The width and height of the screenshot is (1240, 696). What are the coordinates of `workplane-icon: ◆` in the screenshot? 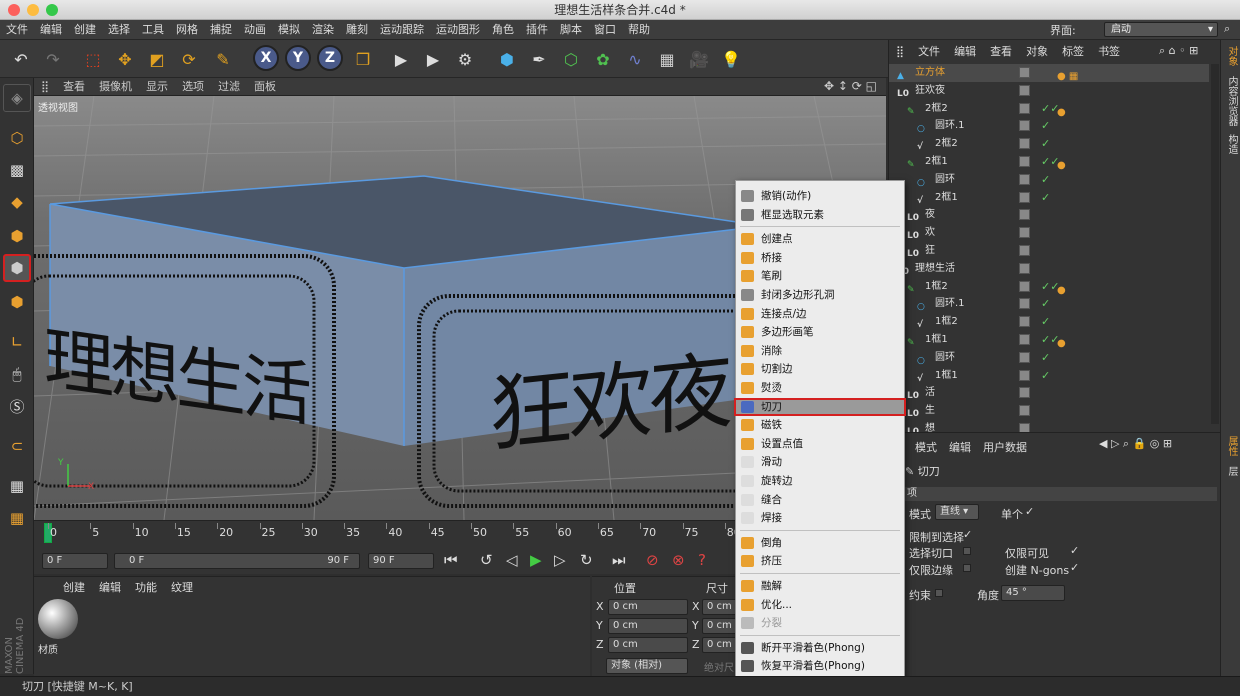 It's located at (17, 202).